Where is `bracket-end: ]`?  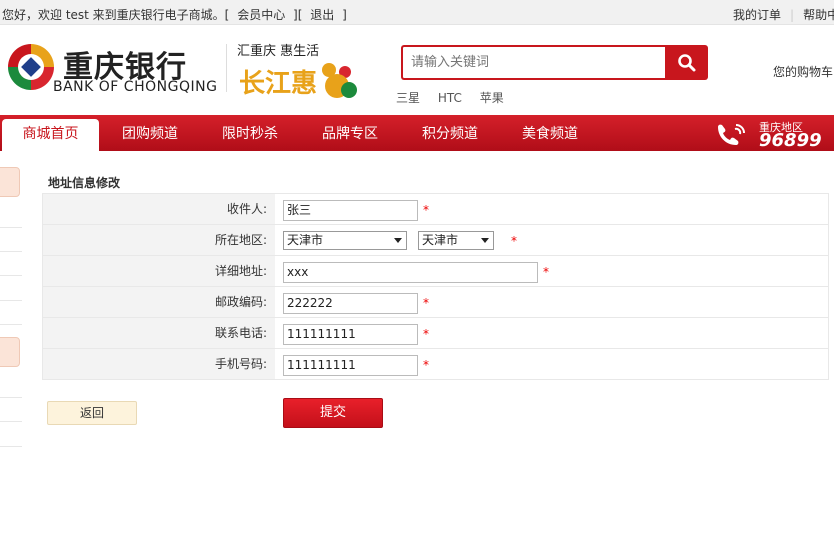 bracket-end: ] is located at coordinates (344, 15).